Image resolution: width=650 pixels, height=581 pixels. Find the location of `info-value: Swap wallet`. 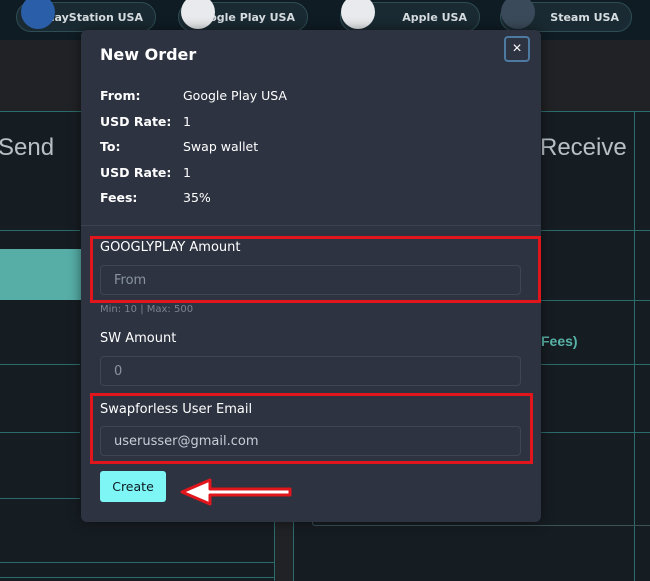

info-value: Swap wallet is located at coordinates (221, 146).